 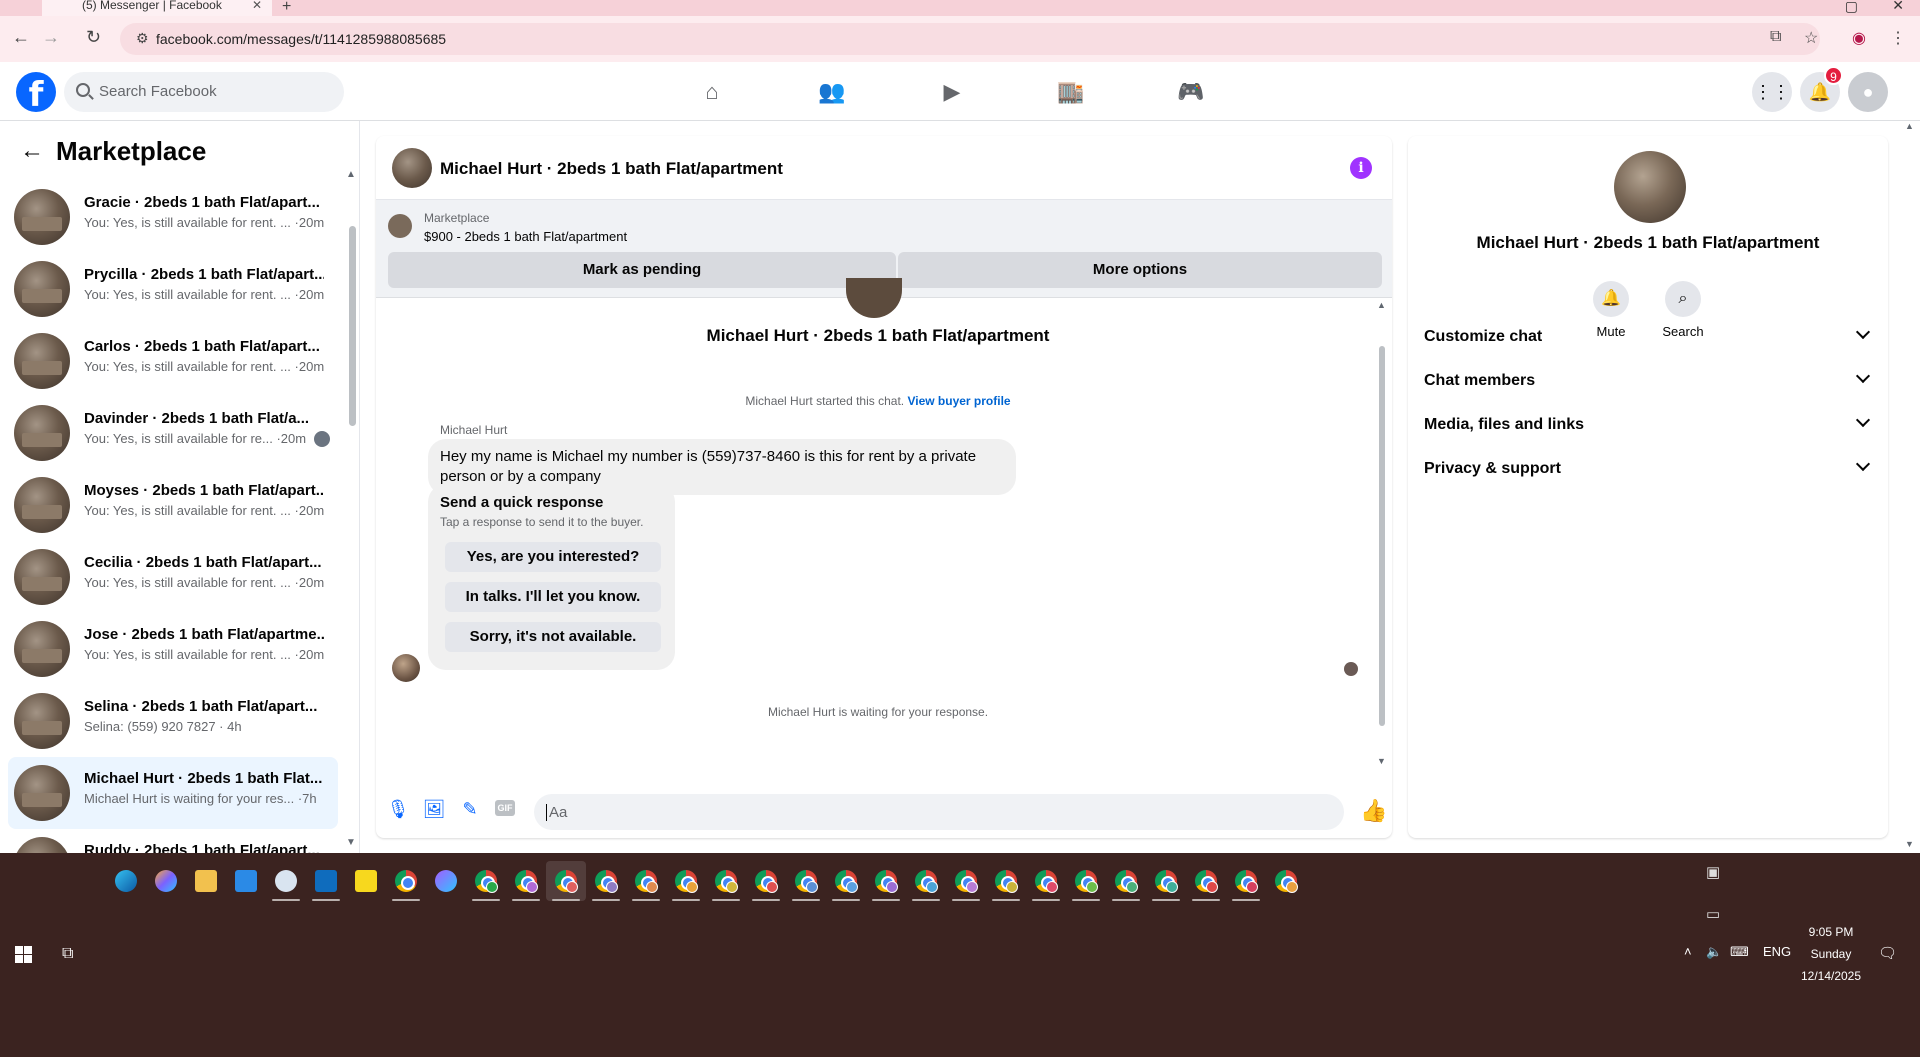 What do you see at coordinates (352, 326) in the screenshot?
I see `sidebar-scrollbar` at bounding box center [352, 326].